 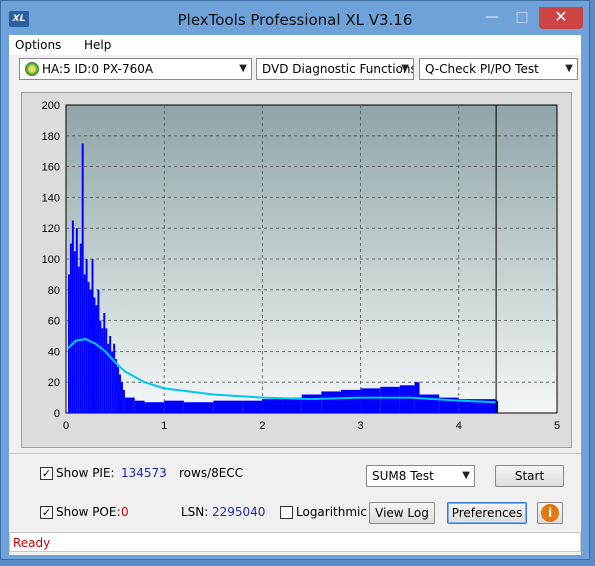 I want to click on y-tick-label: 20, so click(x=54, y=383).